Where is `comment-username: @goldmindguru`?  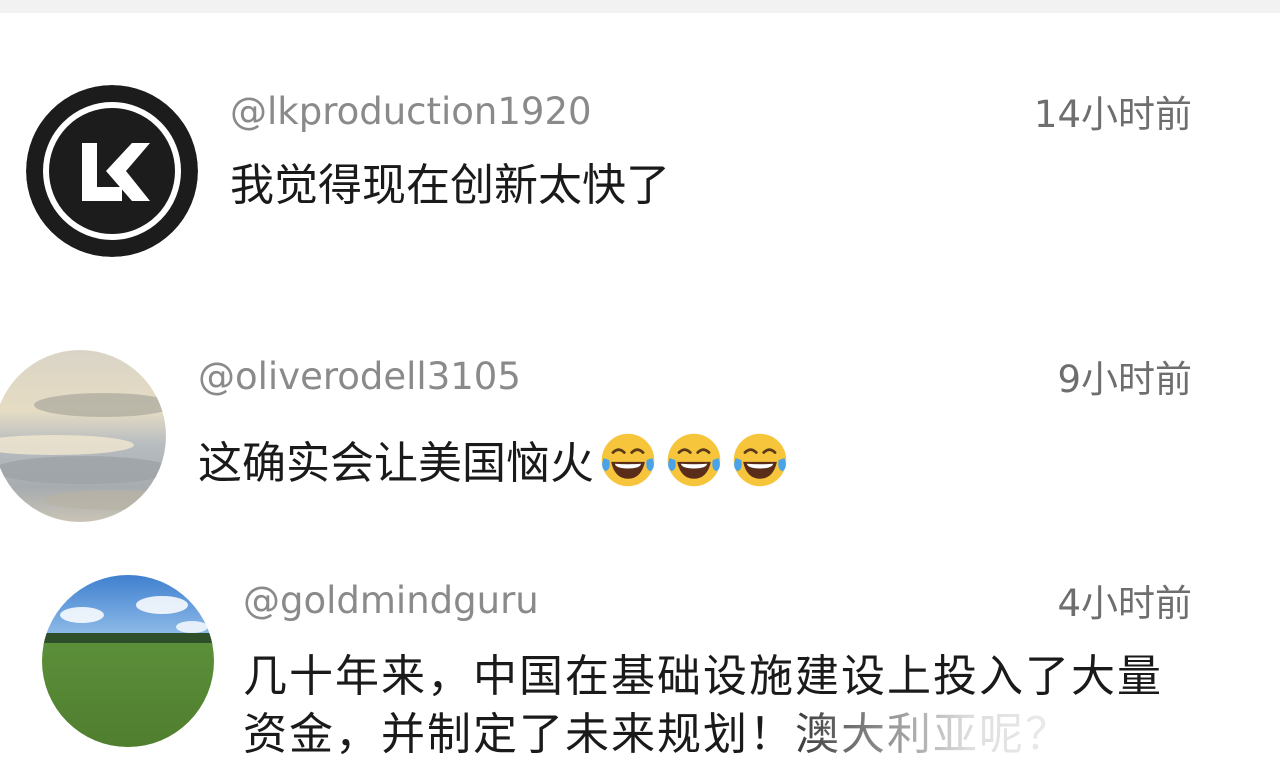
comment-username: @goldmindguru is located at coordinates (391, 600).